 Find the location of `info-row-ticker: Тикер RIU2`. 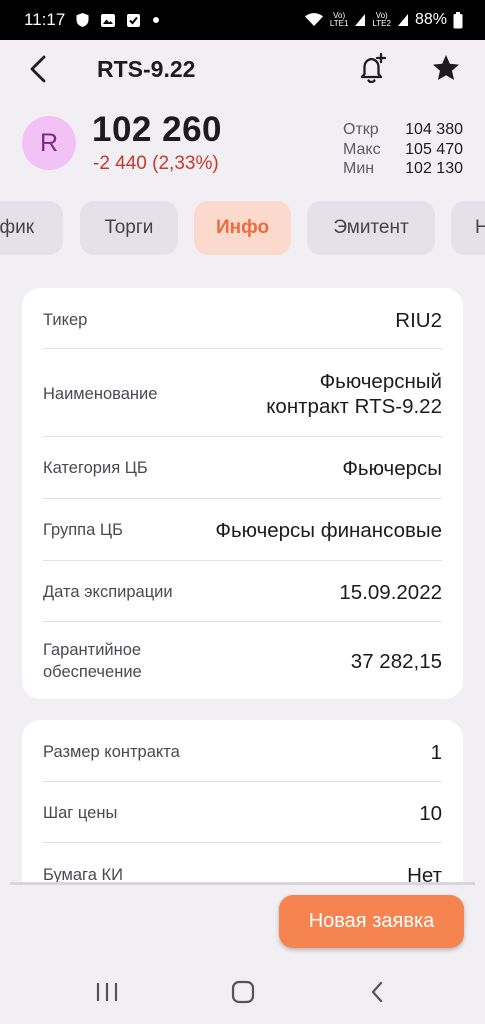

info-row-ticker: Тикер RIU2 is located at coordinates (242, 320).